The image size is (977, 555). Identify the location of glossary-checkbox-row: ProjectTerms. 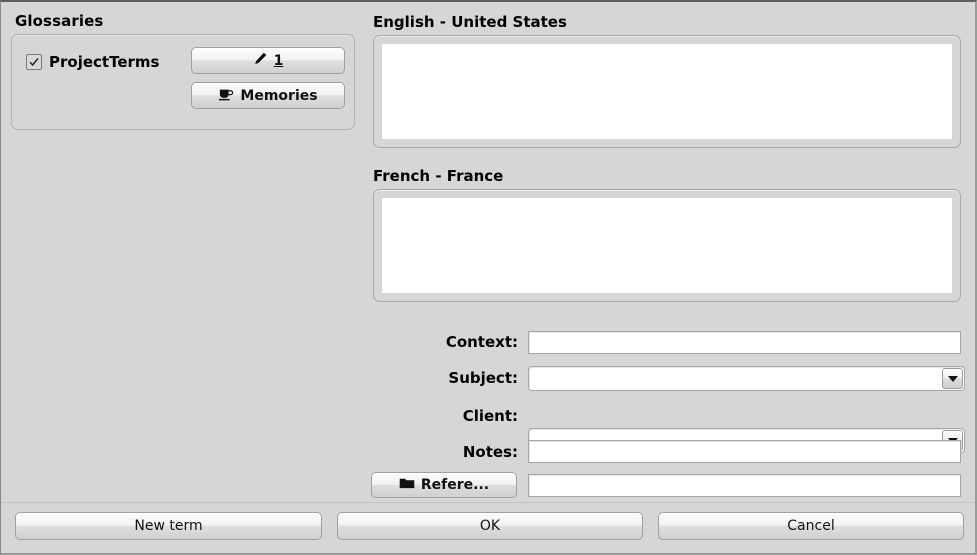
(92, 62).